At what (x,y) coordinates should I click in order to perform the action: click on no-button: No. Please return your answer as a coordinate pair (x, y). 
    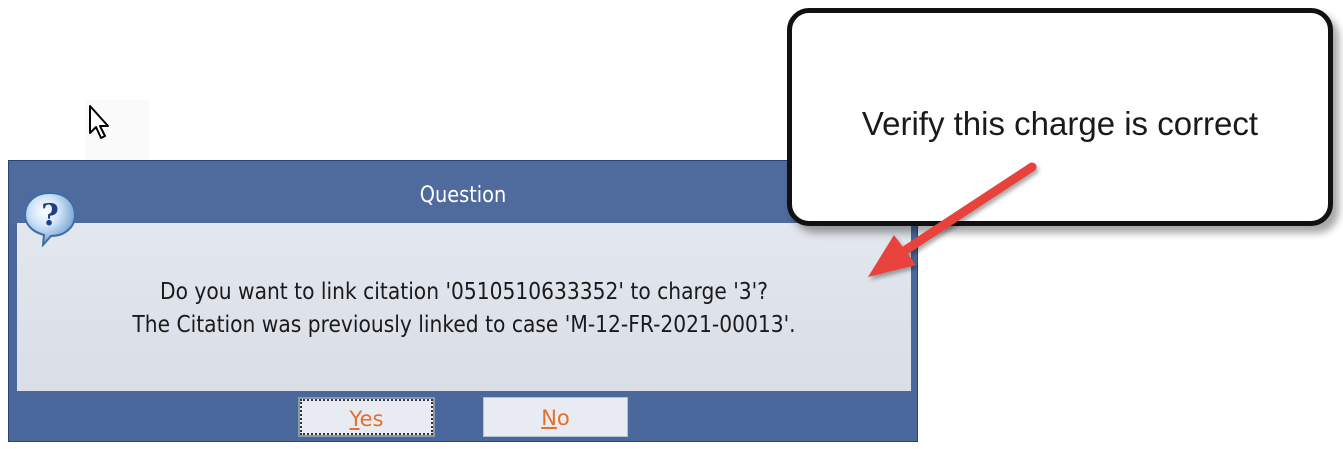
    Looking at the image, I should click on (555, 417).